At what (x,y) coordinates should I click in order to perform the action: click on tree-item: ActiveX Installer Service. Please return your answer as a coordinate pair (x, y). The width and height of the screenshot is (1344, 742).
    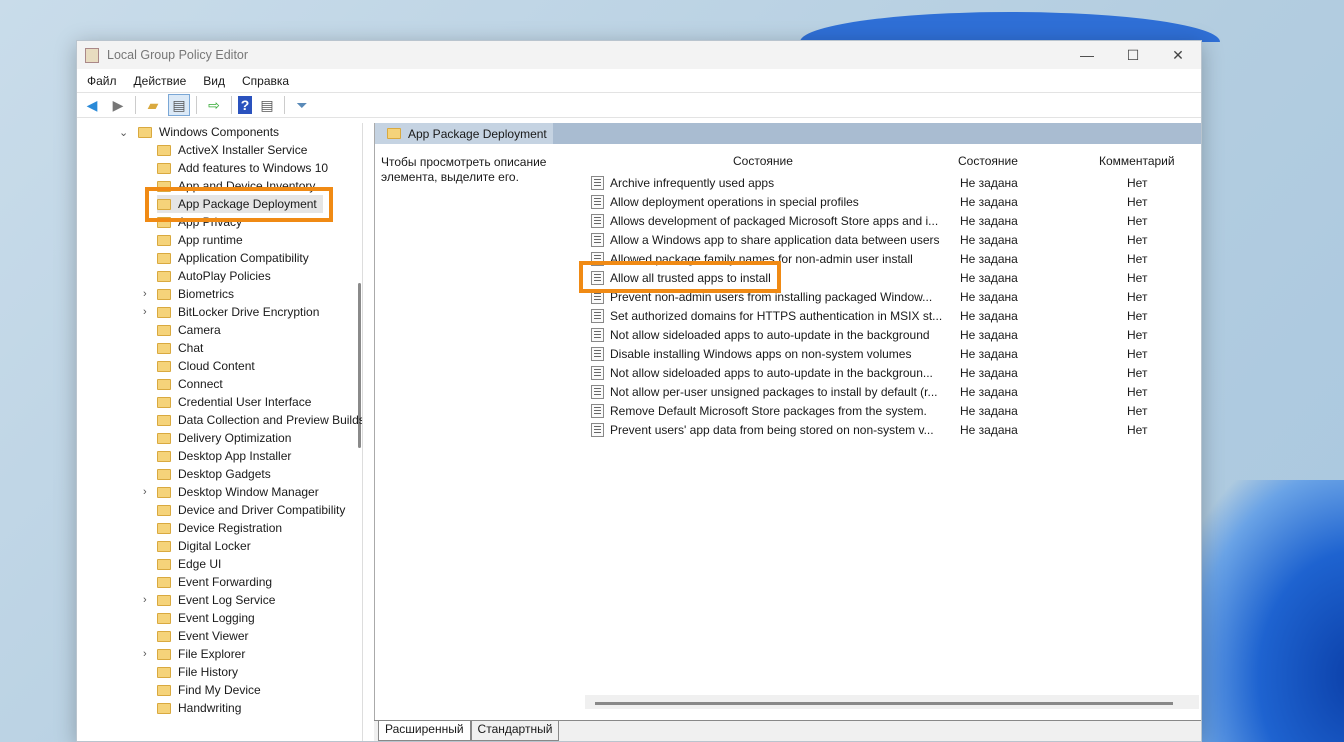
    Looking at the image, I should click on (232, 150).